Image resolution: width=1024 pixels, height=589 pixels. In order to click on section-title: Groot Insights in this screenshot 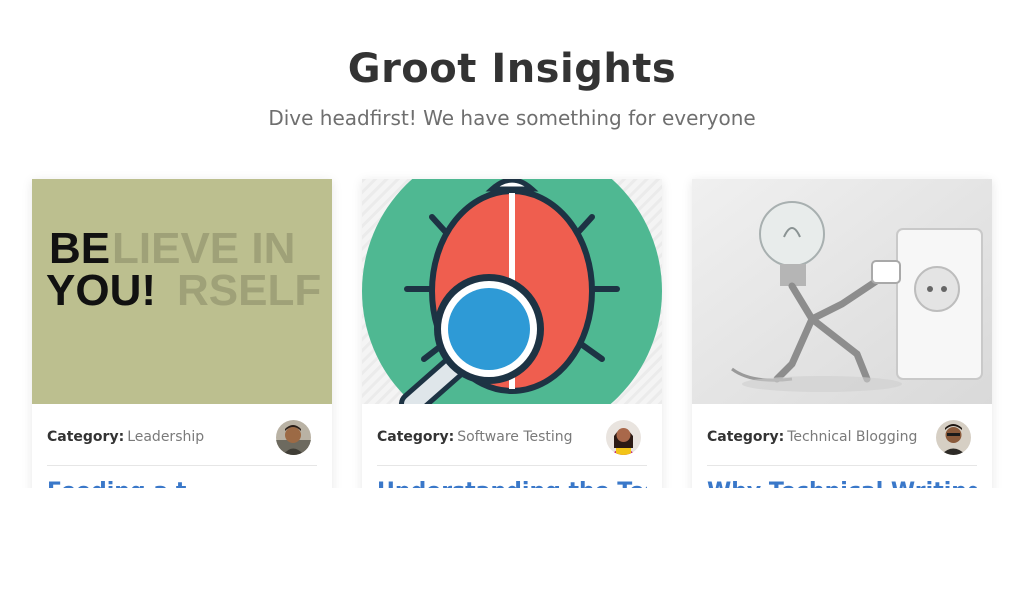, I will do `click(512, 69)`.